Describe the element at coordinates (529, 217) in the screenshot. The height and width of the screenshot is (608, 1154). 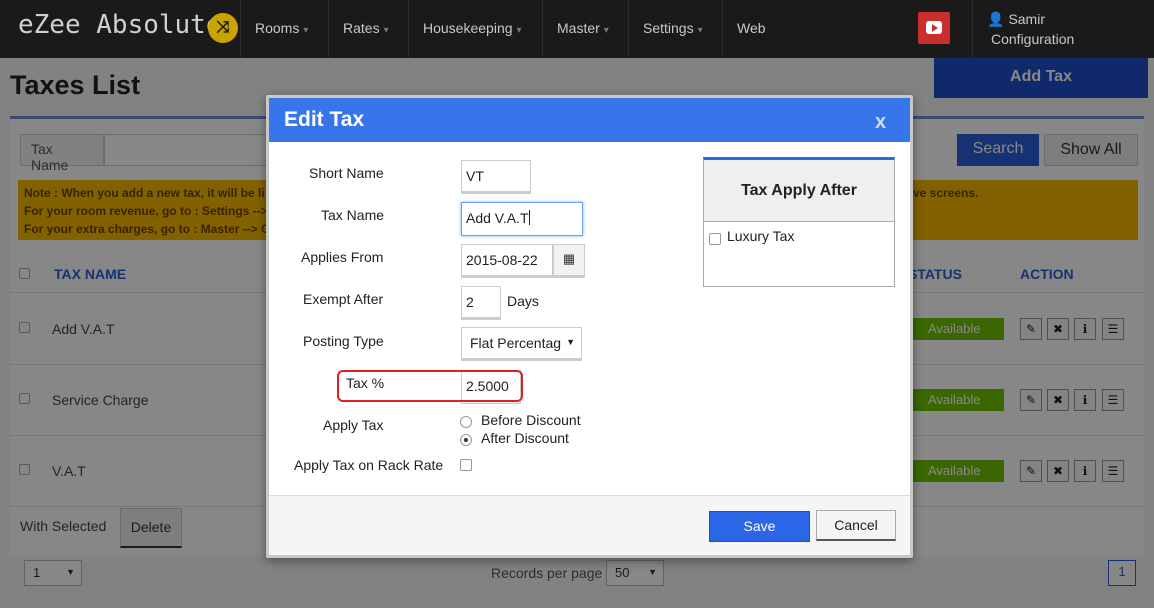
I see `text-cursor` at that location.